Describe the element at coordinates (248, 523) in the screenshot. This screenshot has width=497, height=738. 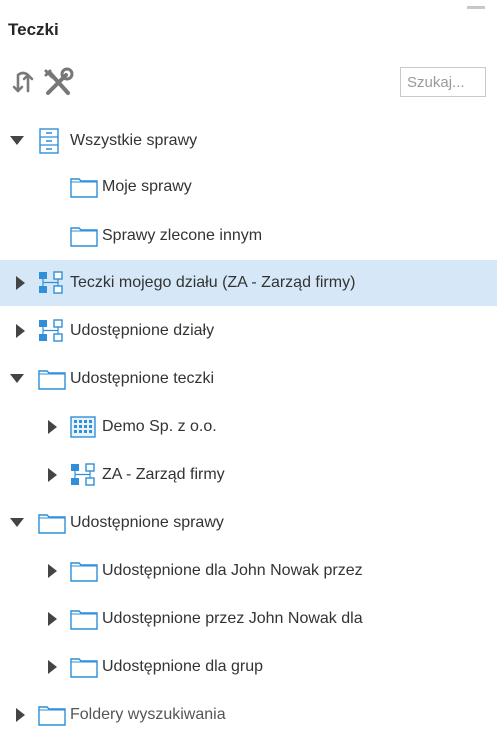
I see `tree-item: Udostępnione sprawy` at that location.